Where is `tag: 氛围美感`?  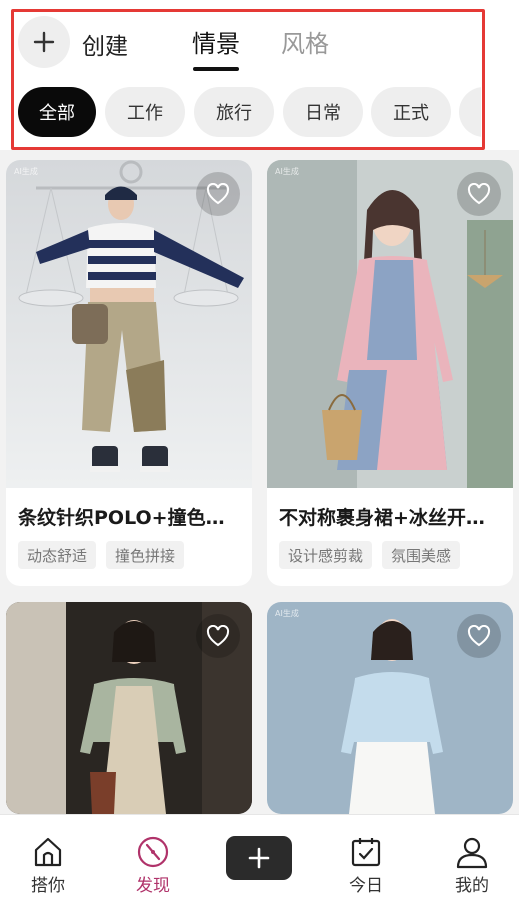
tag: 氛围美感 is located at coordinates (421, 555).